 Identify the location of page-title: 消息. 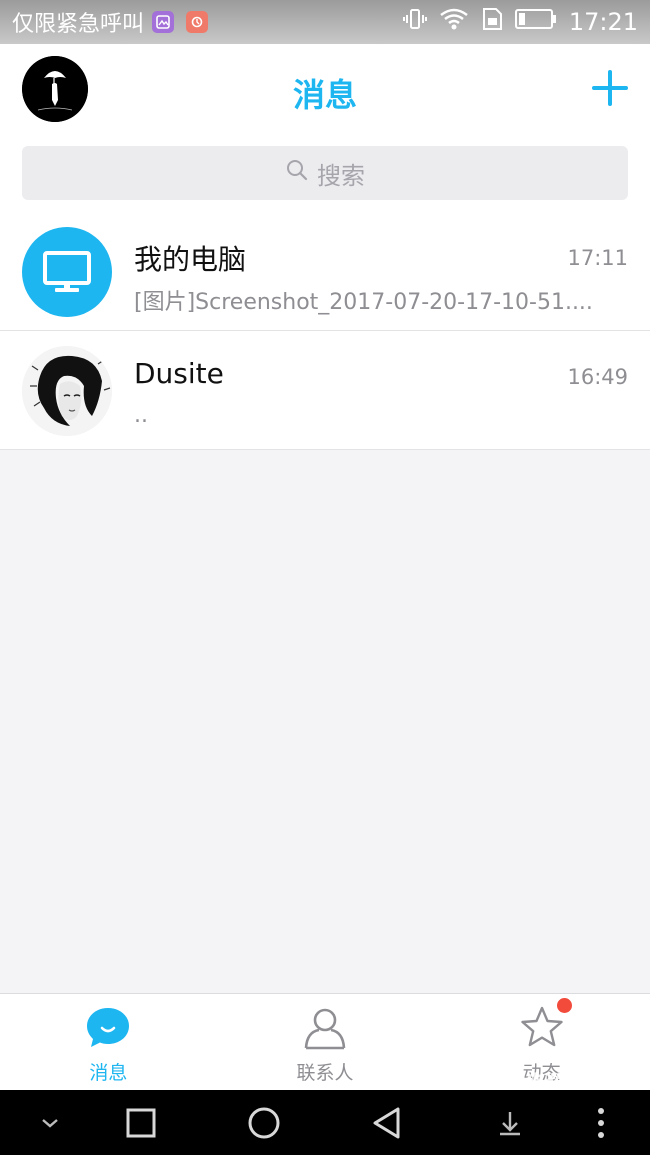
(324, 95).